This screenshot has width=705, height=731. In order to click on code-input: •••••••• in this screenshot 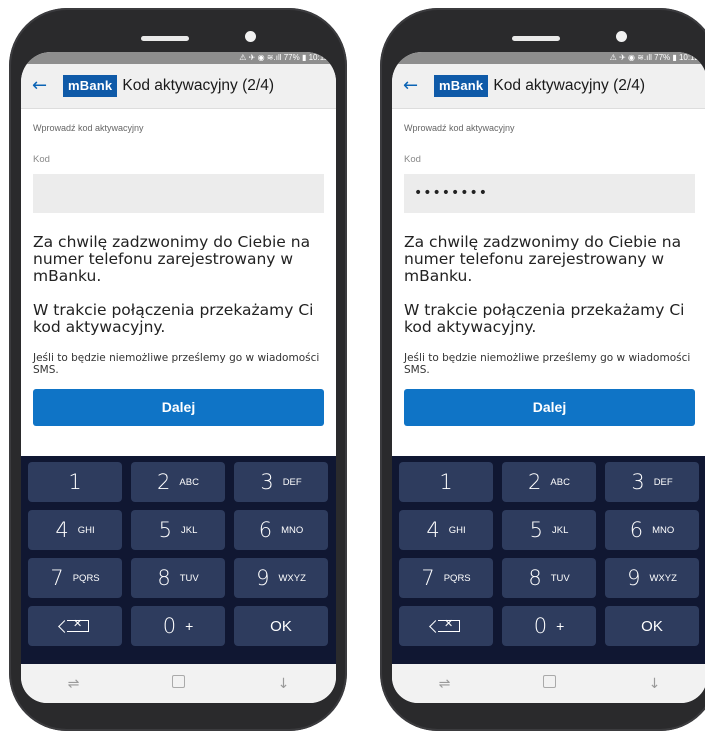, I will do `click(549, 193)`.